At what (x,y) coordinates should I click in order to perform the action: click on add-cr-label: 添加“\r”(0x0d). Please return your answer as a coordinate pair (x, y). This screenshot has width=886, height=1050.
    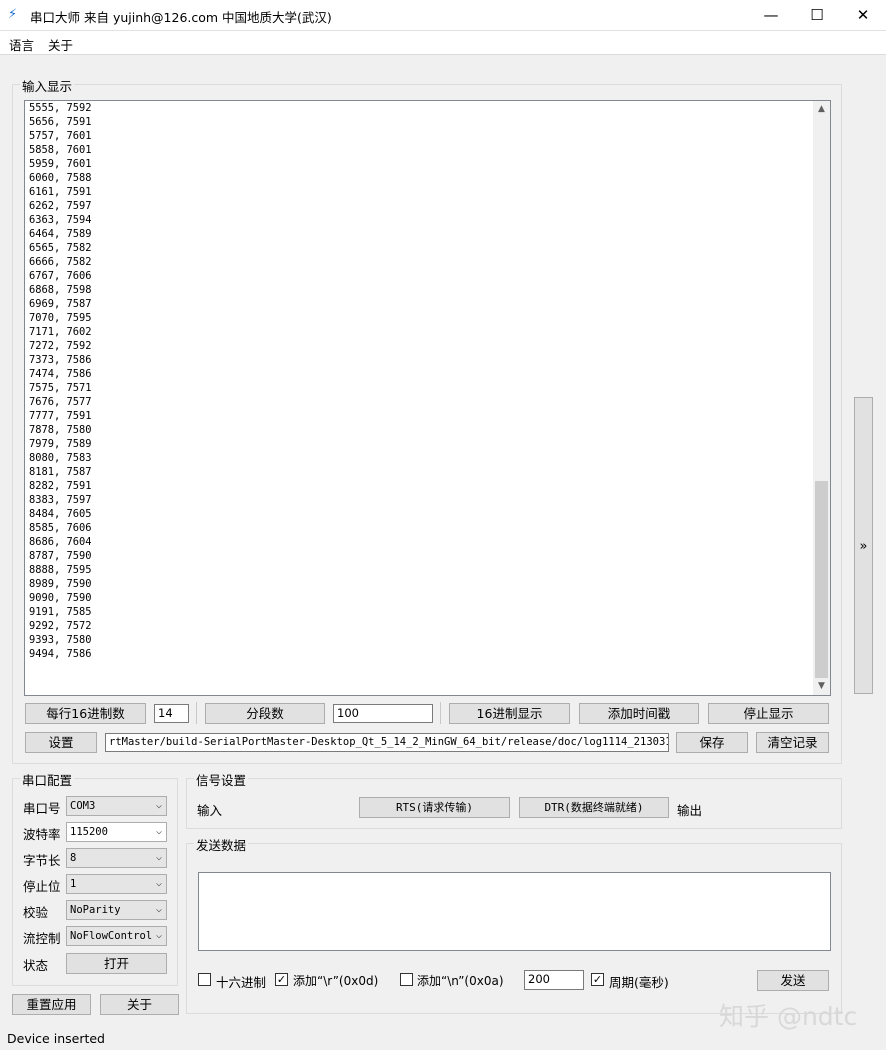
    Looking at the image, I should click on (336, 981).